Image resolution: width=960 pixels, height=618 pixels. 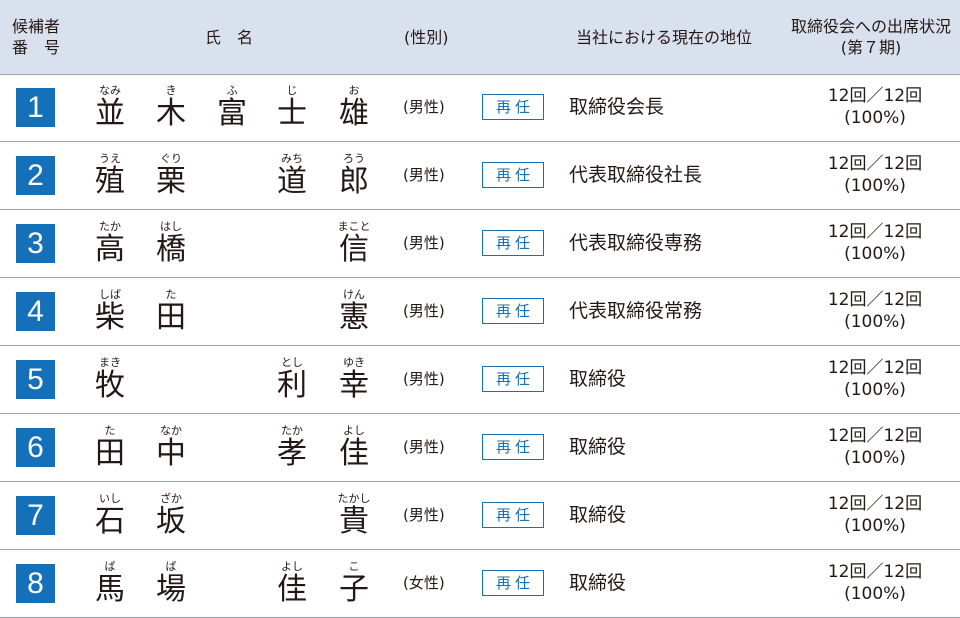 What do you see at coordinates (354, 181) in the screenshot?
I see `name-kanji: 郎` at bounding box center [354, 181].